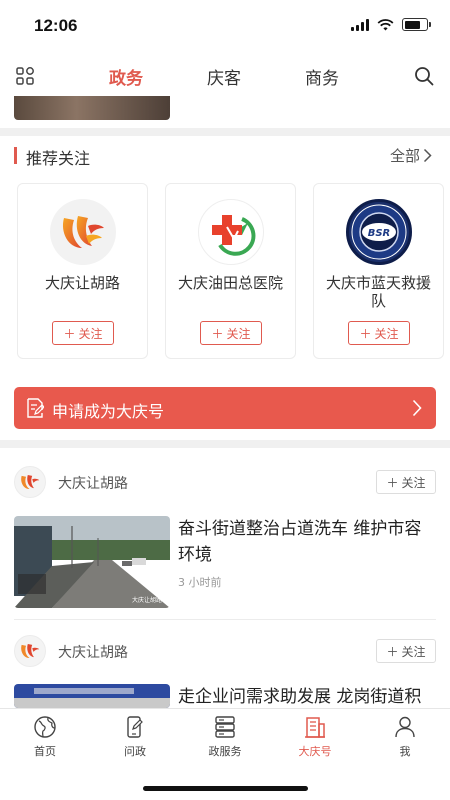 The height and width of the screenshot is (800, 450). What do you see at coordinates (200, 582) in the screenshot?
I see `news-time: 3 小时前` at bounding box center [200, 582].